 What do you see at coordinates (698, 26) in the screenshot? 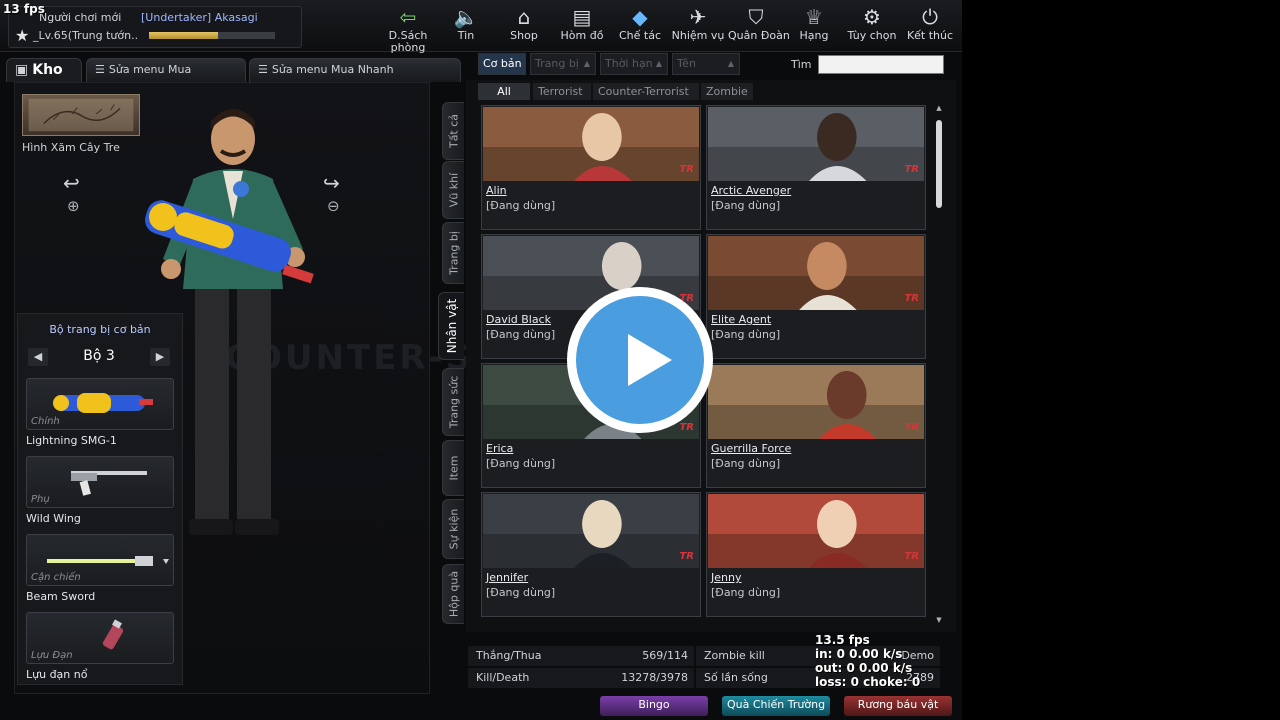
I see `menu-mission-button: ✈ Nhiệm vụ` at bounding box center [698, 26].